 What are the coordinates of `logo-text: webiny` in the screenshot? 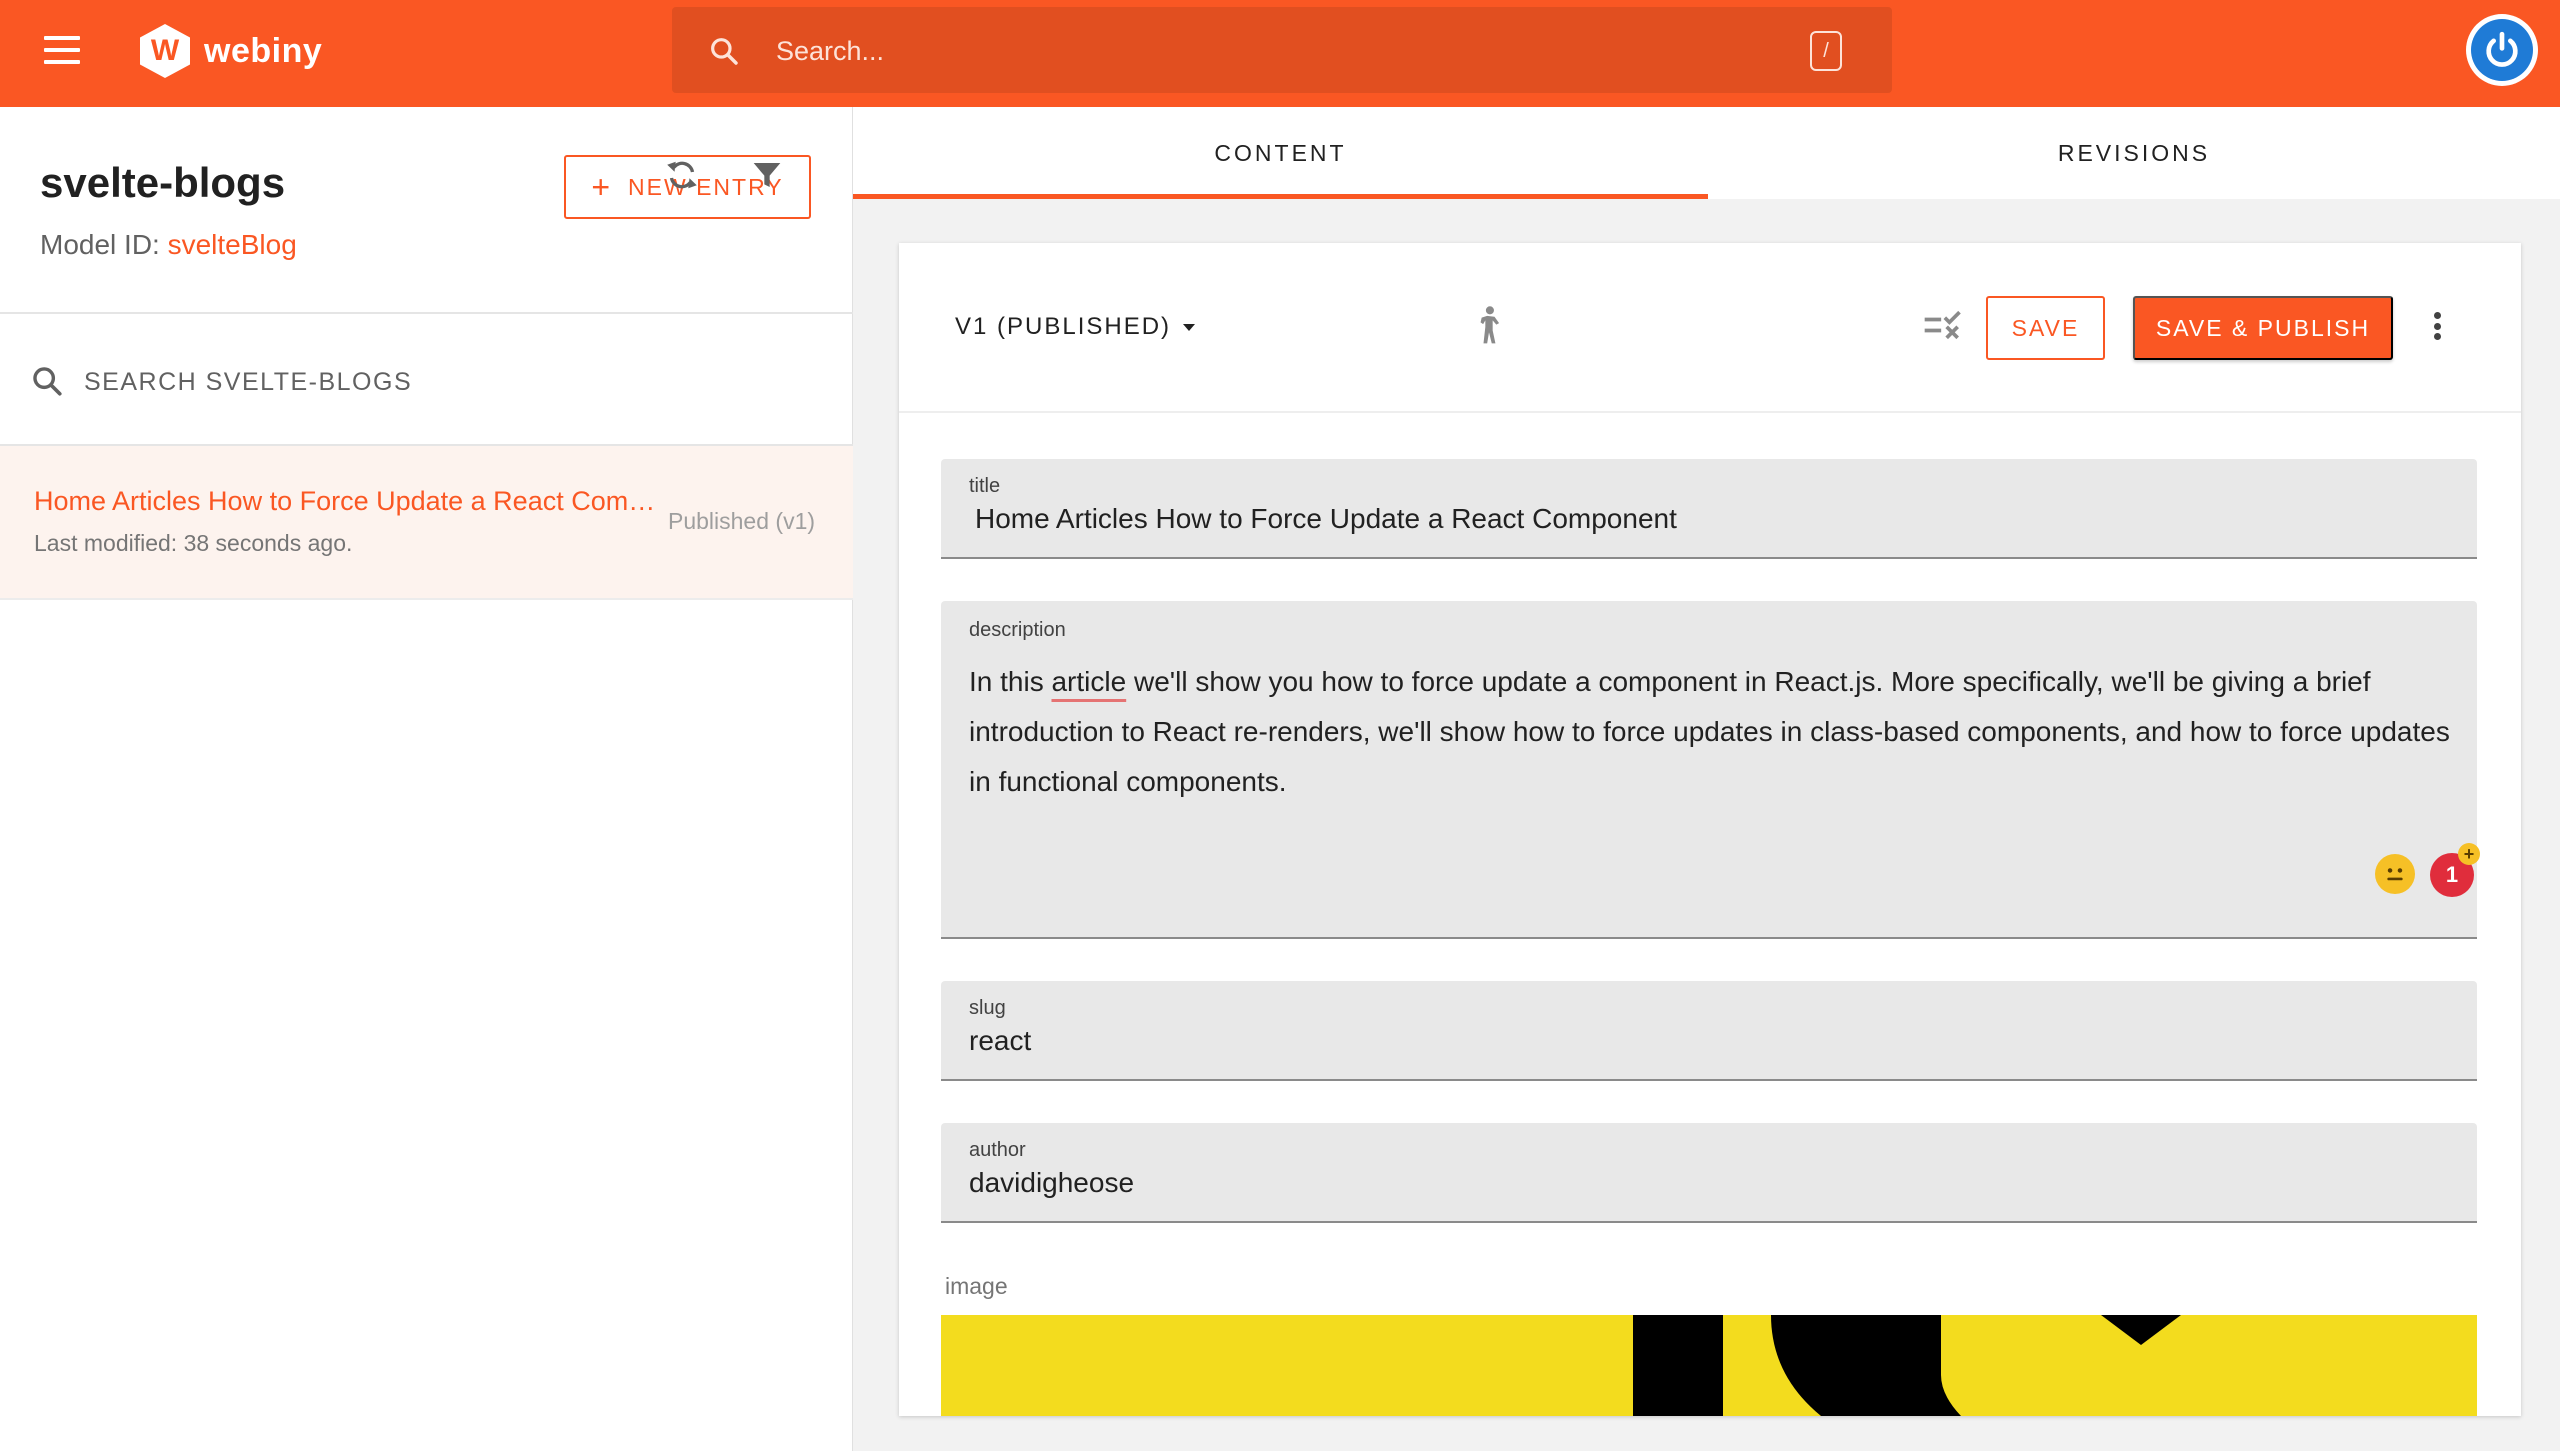 It's located at (263, 50).